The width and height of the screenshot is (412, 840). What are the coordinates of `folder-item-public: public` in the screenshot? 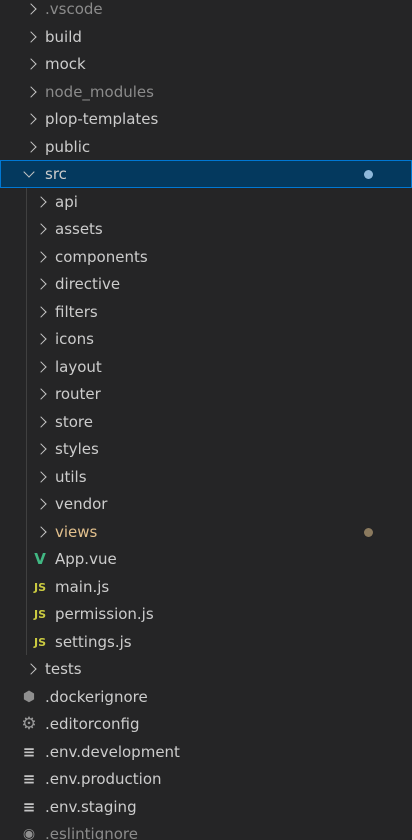 It's located at (206, 147).